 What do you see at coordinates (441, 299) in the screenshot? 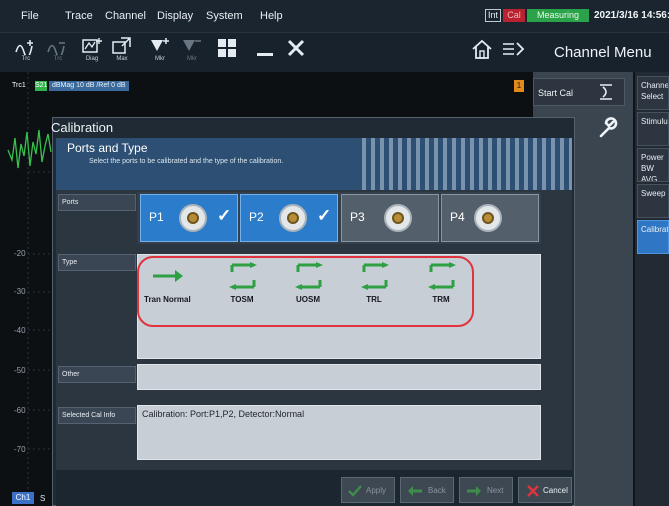
I see `type-label: TRM` at bounding box center [441, 299].